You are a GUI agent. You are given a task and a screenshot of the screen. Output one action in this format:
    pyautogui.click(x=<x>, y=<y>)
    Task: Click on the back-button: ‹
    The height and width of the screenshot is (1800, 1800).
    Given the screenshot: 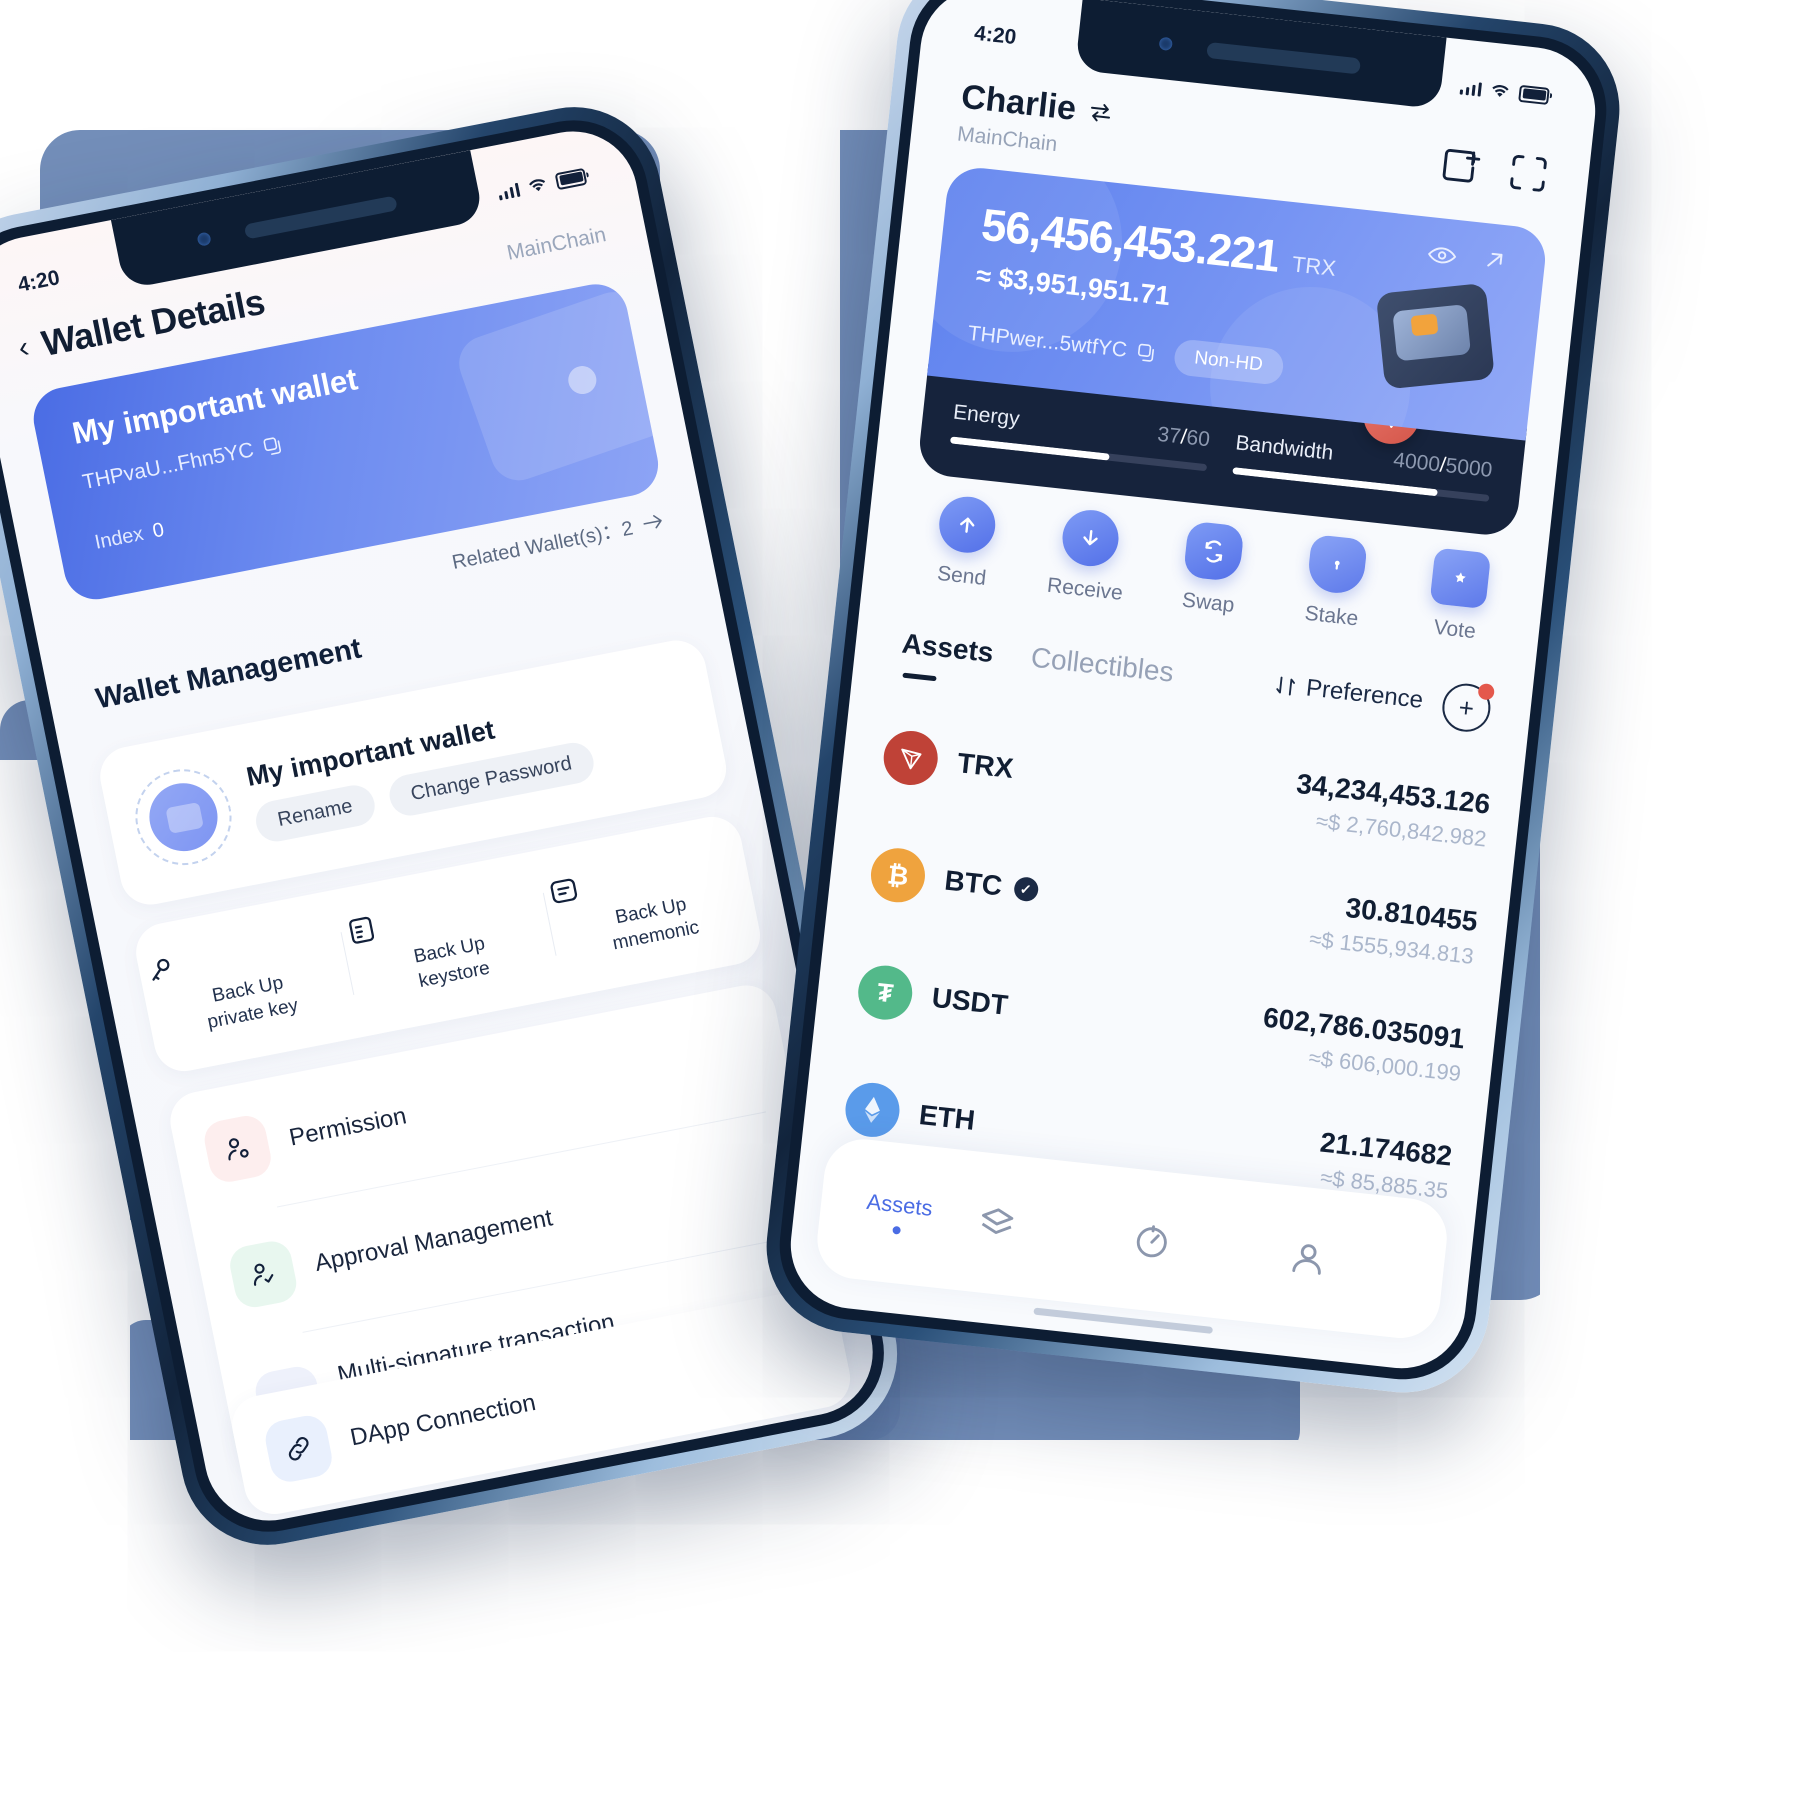 What is the action you would take?
    pyautogui.click(x=23, y=347)
    